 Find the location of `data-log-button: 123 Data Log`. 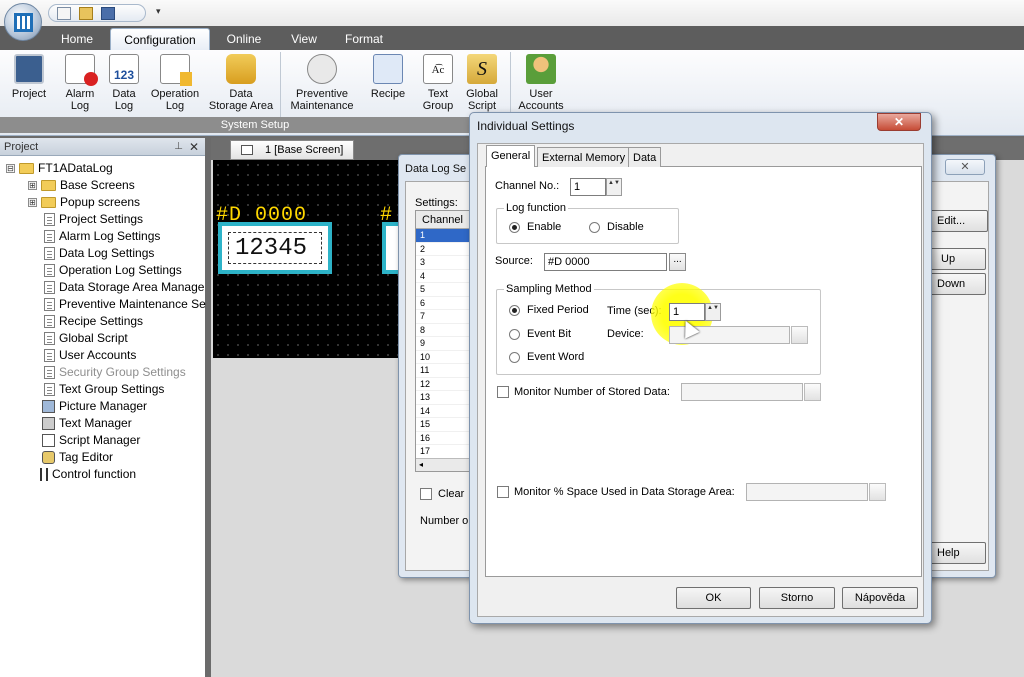

data-log-button: 123 Data Log is located at coordinates (124, 83).